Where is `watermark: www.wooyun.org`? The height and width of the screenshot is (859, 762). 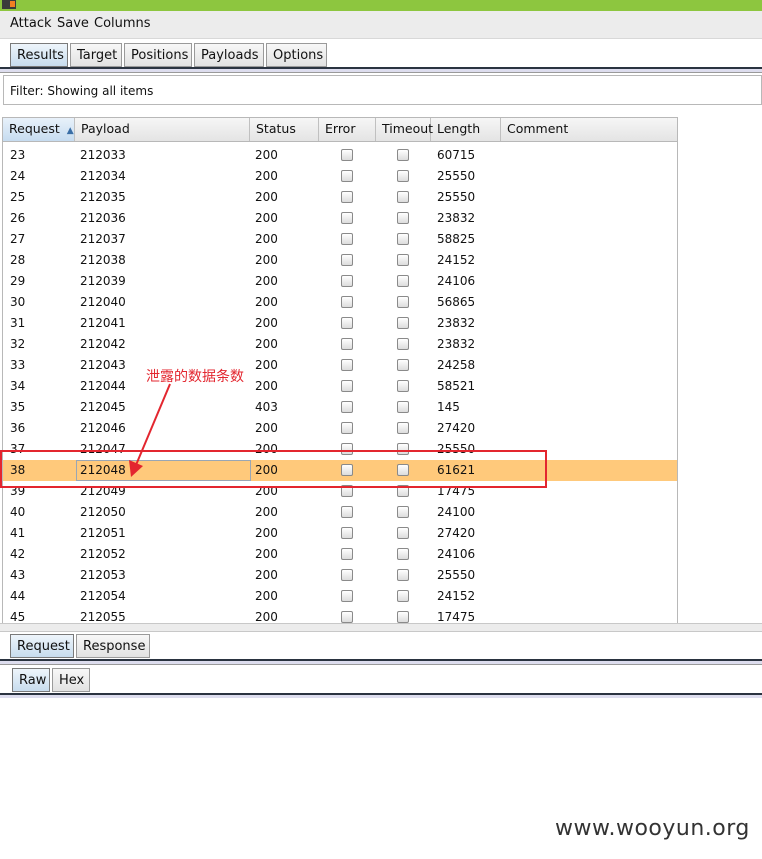
watermark: www.wooyun.org is located at coordinates (652, 828).